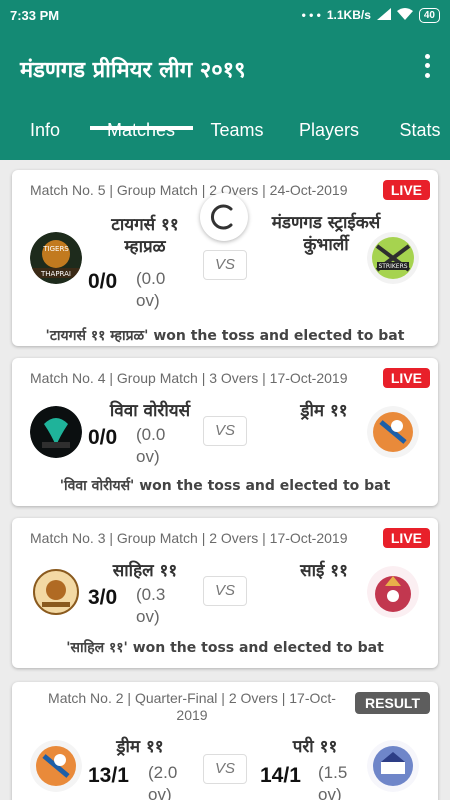  I want to click on team2-name: ड्रीम ११, so click(324, 411).